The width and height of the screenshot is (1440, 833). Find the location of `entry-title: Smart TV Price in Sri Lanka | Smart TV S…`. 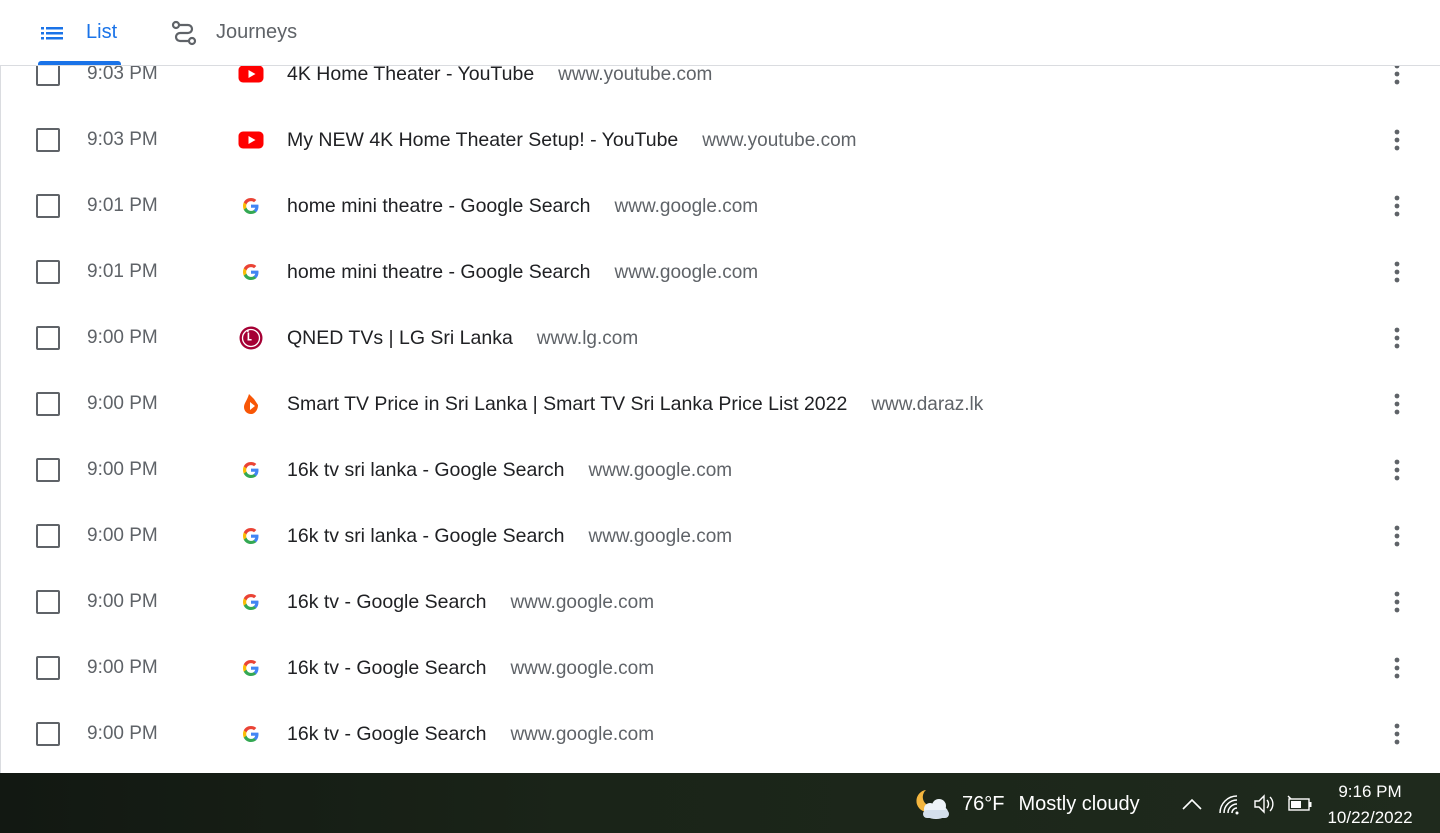

entry-title: Smart TV Price in Sri Lanka | Smart TV S… is located at coordinates (567, 404).